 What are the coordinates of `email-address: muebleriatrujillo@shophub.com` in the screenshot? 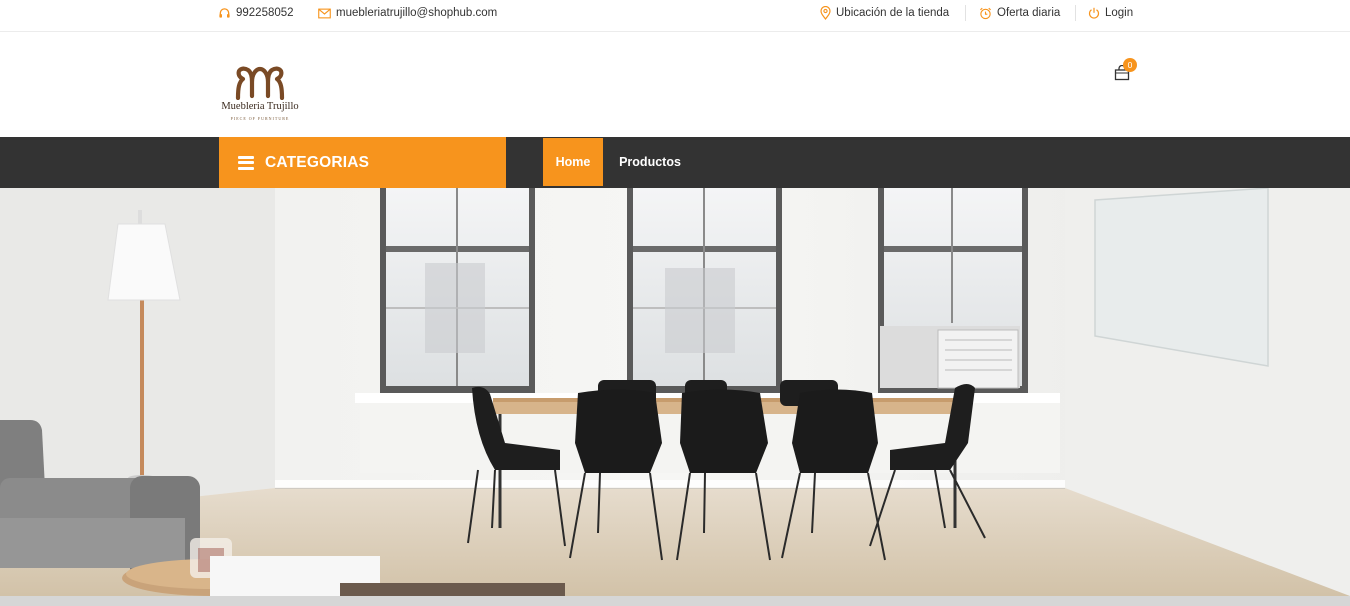 It's located at (417, 13).